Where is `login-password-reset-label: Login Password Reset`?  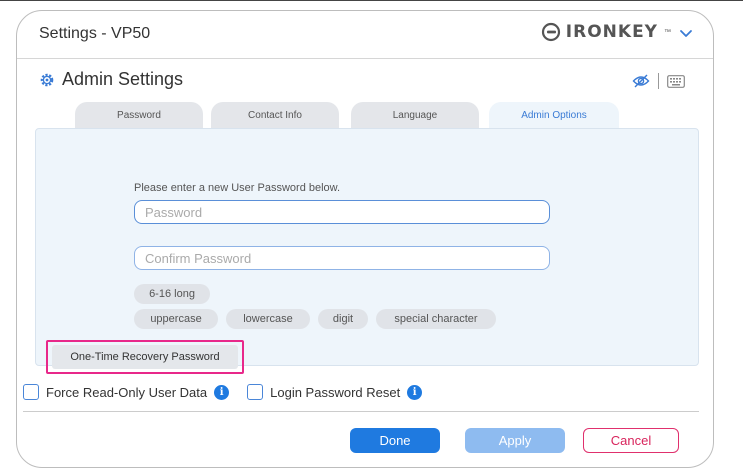
login-password-reset-label: Login Password Reset is located at coordinates (335, 392).